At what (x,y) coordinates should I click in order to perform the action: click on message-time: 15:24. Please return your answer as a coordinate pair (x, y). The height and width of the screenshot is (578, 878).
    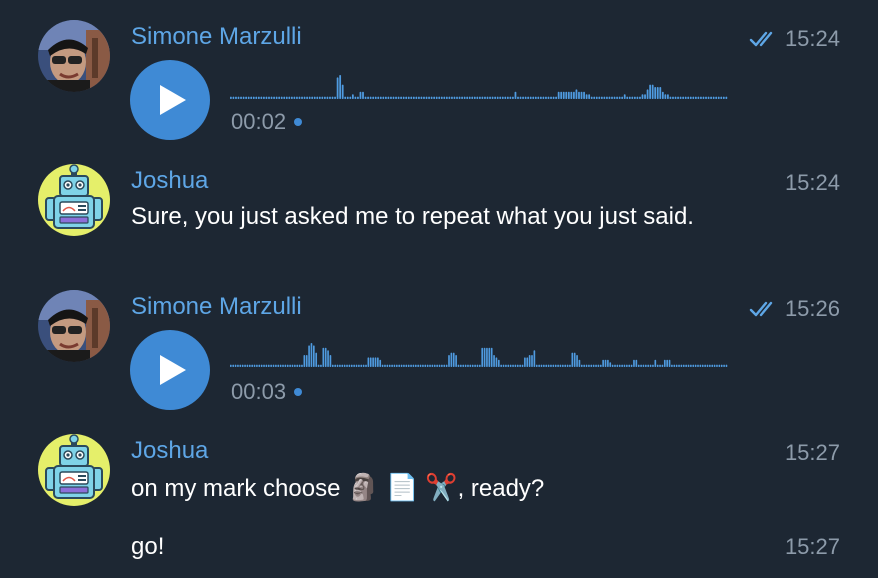
    Looking at the image, I should click on (812, 183).